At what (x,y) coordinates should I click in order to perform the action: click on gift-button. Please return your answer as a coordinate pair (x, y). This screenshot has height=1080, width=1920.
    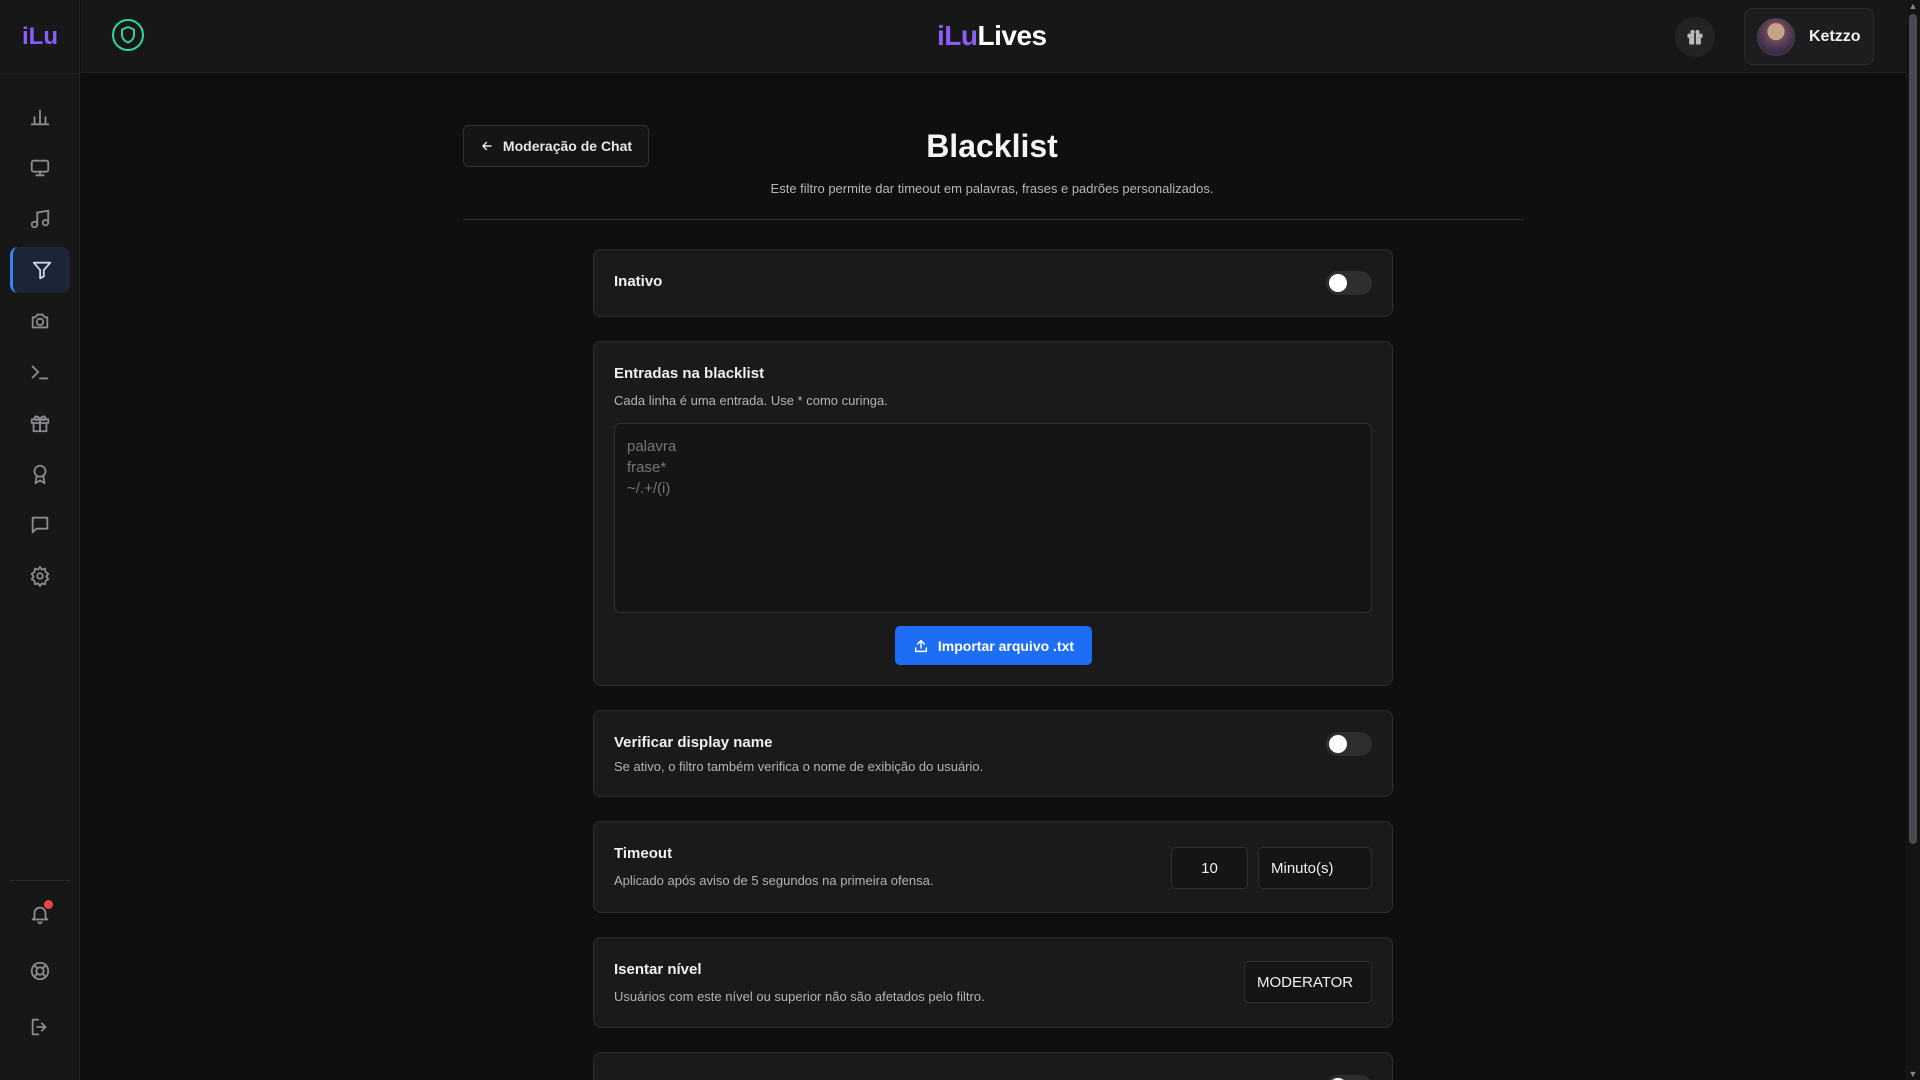
    Looking at the image, I should click on (1695, 37).